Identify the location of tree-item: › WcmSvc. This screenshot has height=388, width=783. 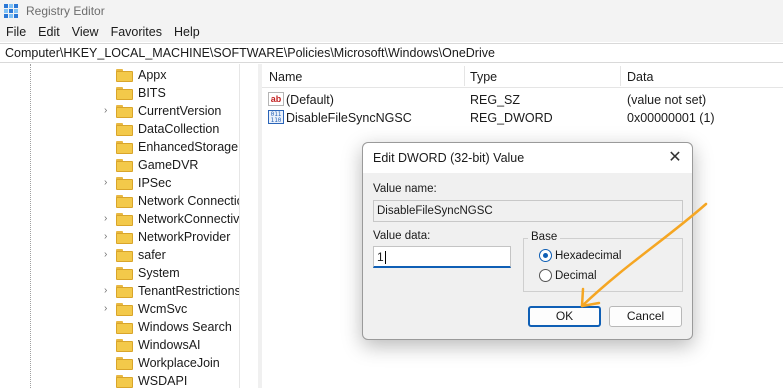
(119, 309).